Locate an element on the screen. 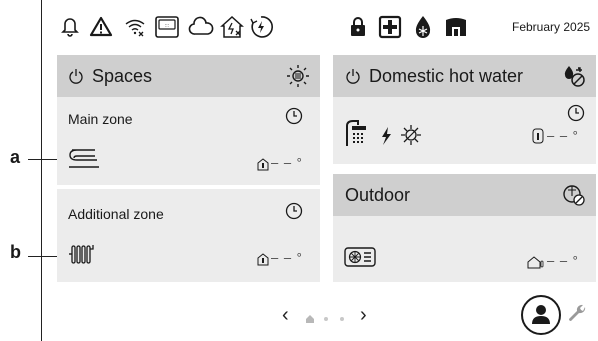 This screenshot has width=598, height=341. outdoor-temp-icon is located at coordinates (535, 262).